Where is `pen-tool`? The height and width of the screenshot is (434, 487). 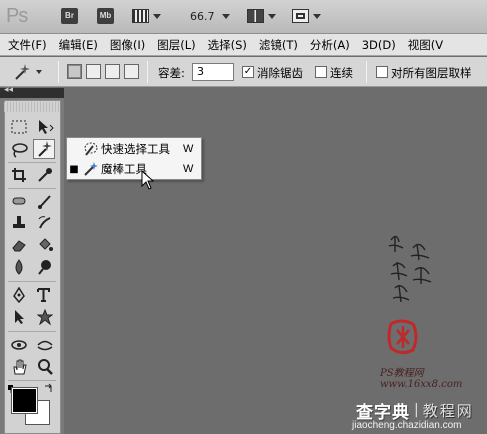
pen-tool is located at coordinates (19, 295).